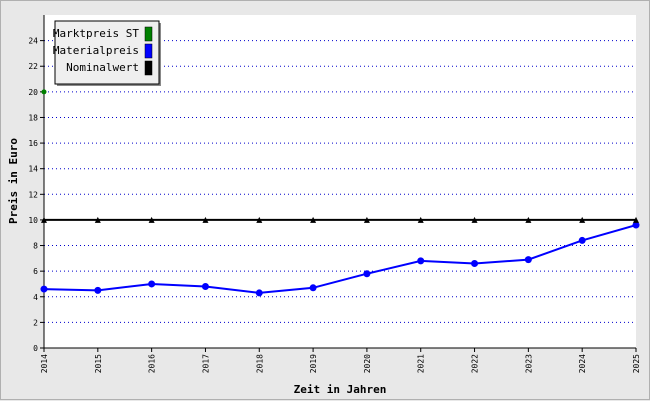  I want to click on y-tick-label: 0, so click(35, 348).